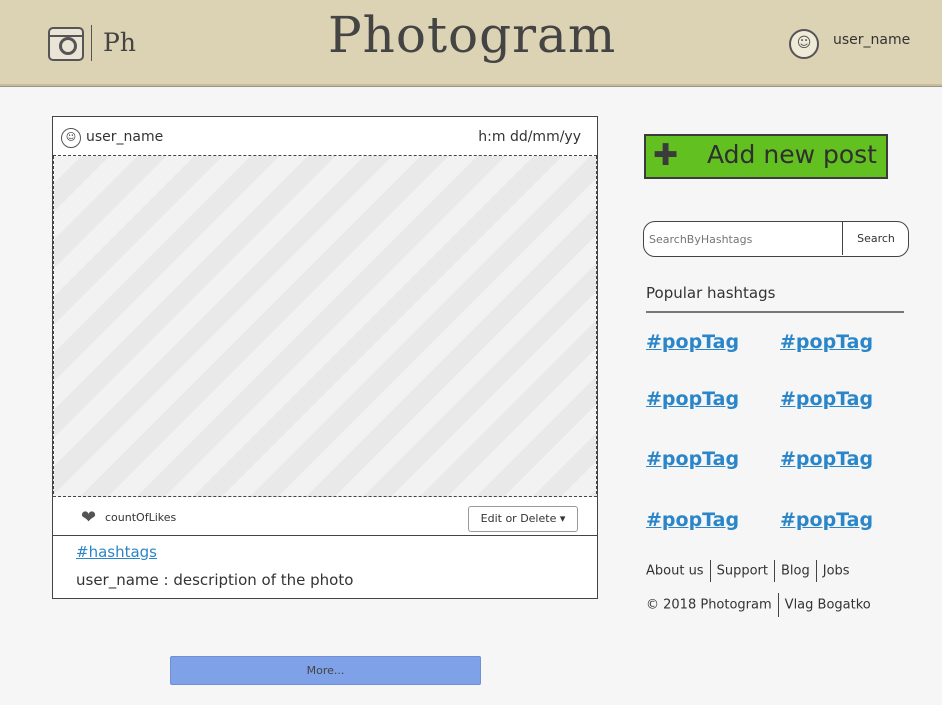 This screenshot has height=705, width=942. Describe the element at coordinates (66, 44) in the screenshot. I see `camera-icon` at that location.